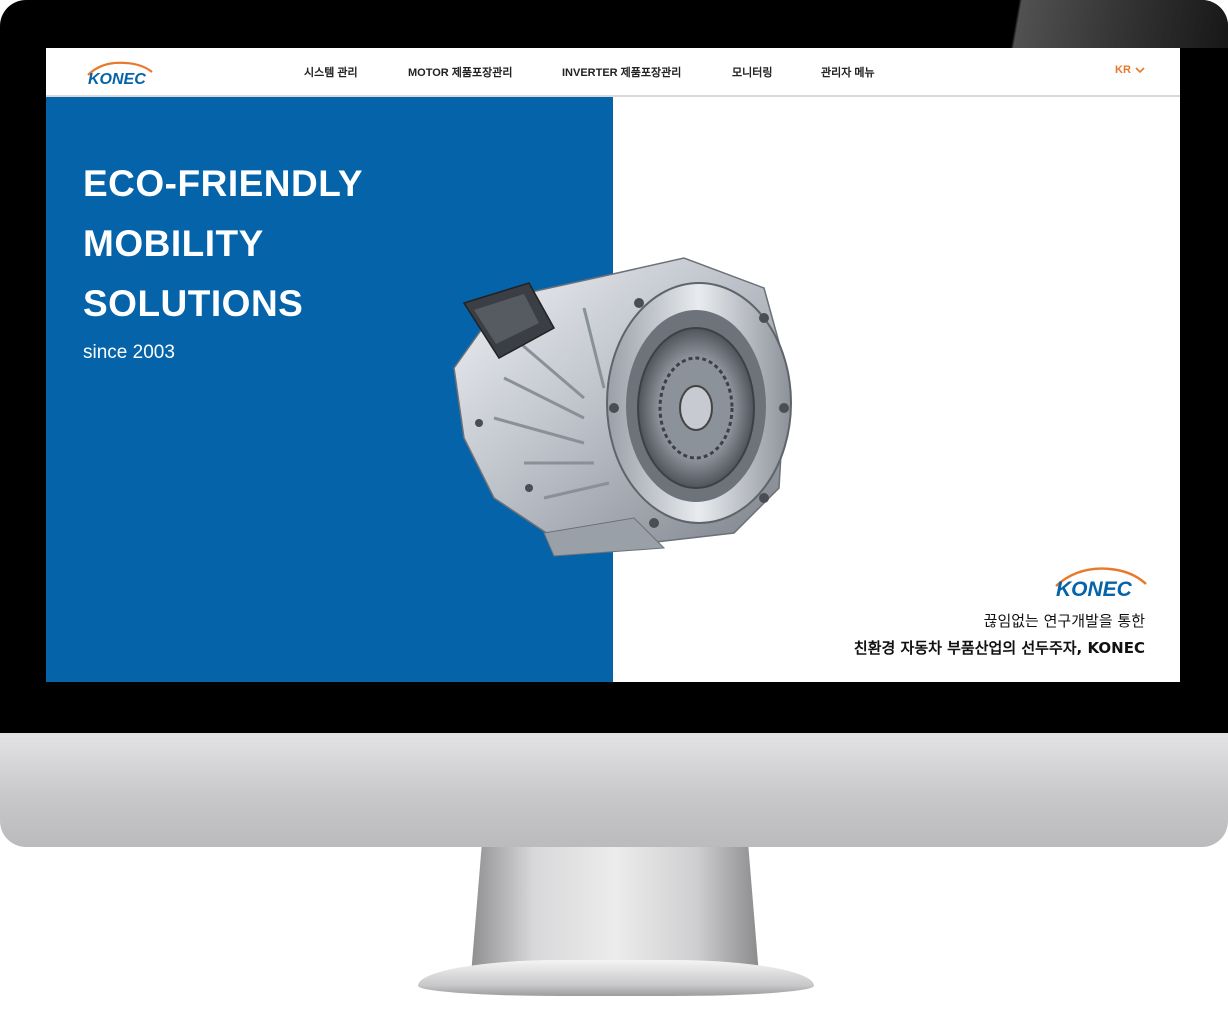 The width and height of the screenshot is (1228, 1010). Describe the element at coordinates (1094, 589) in the screenshot. I see `brand-logo-text: KONEC` at that location.